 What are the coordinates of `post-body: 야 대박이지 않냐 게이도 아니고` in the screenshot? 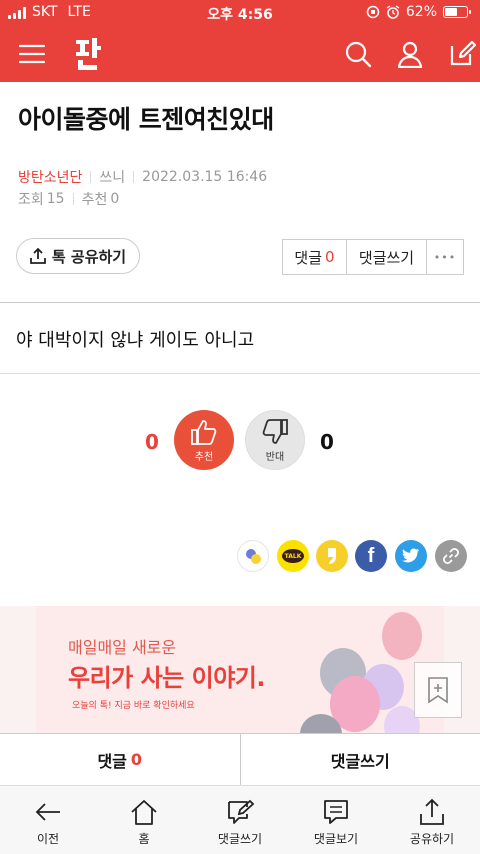 It's located at (135, 340).